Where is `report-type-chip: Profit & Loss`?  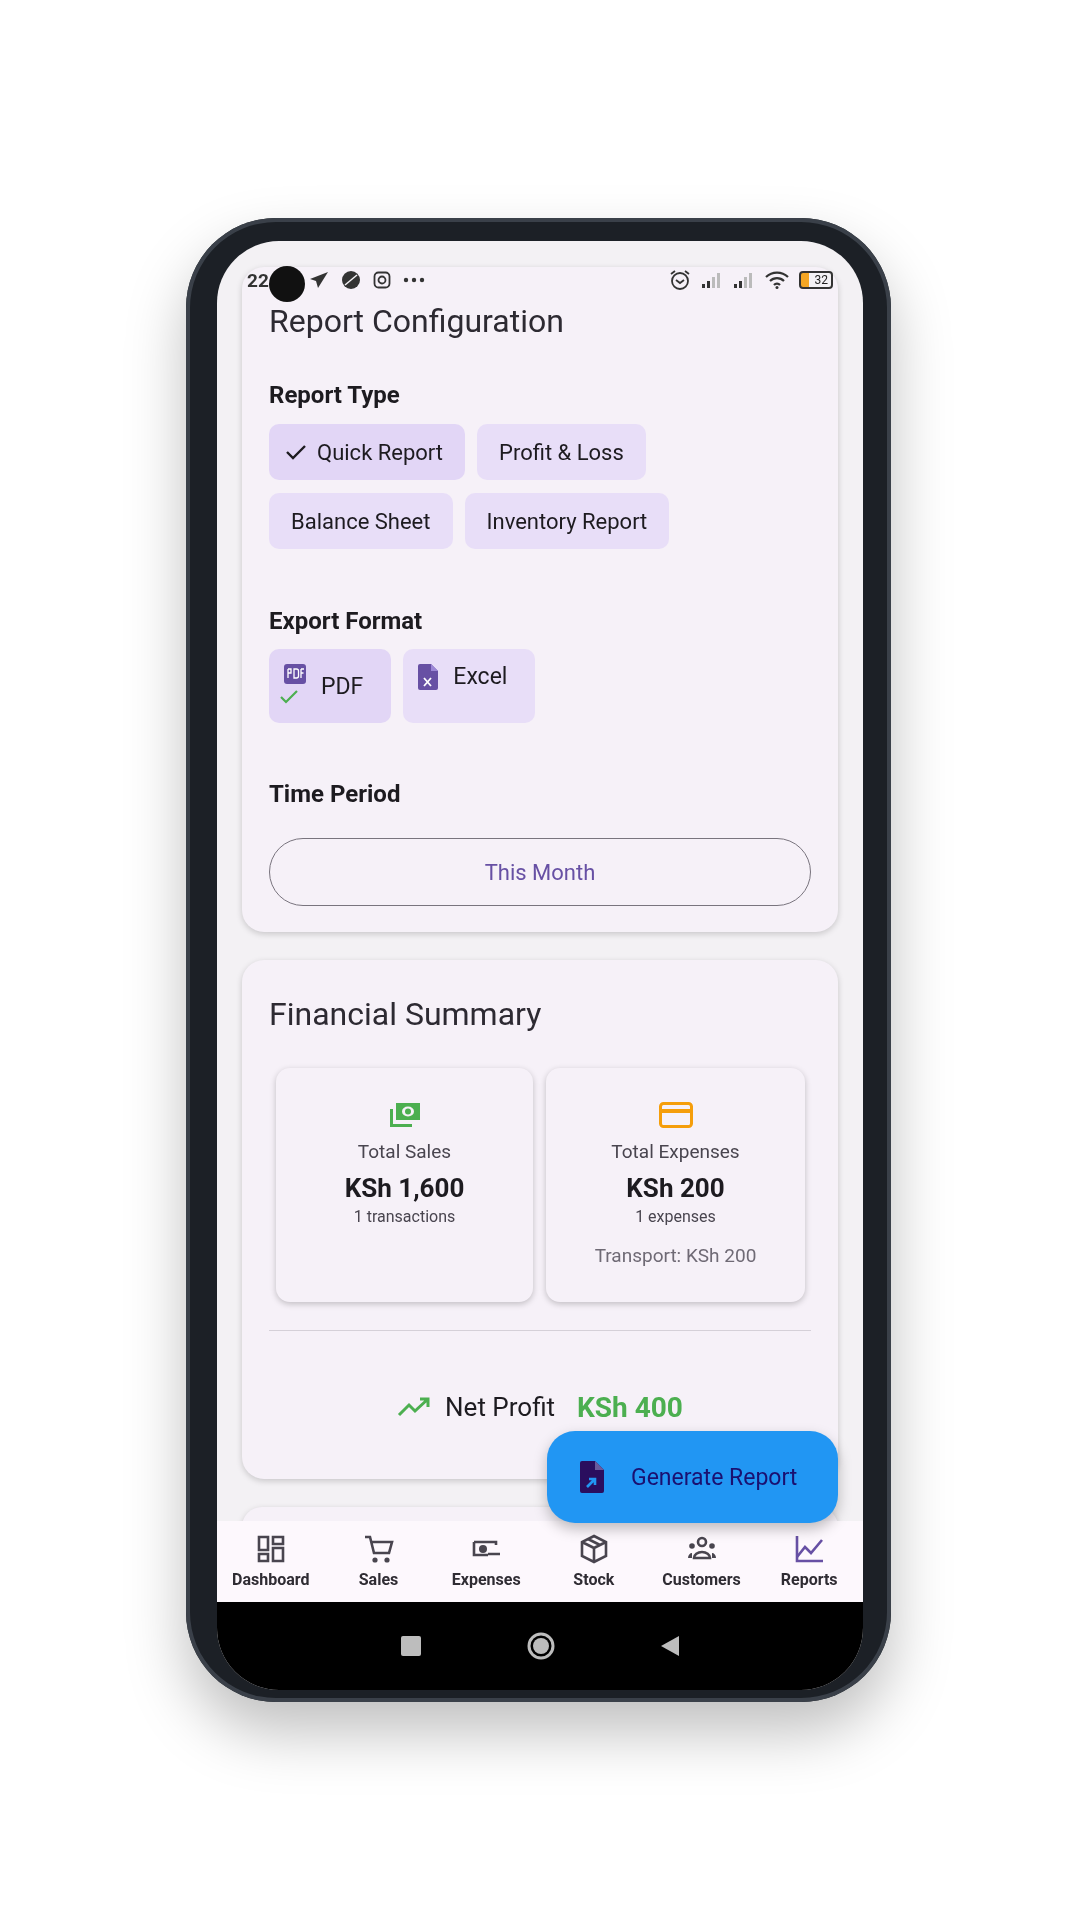 report-type-chip: Profit & Loss is located at coordinates (561, 452).